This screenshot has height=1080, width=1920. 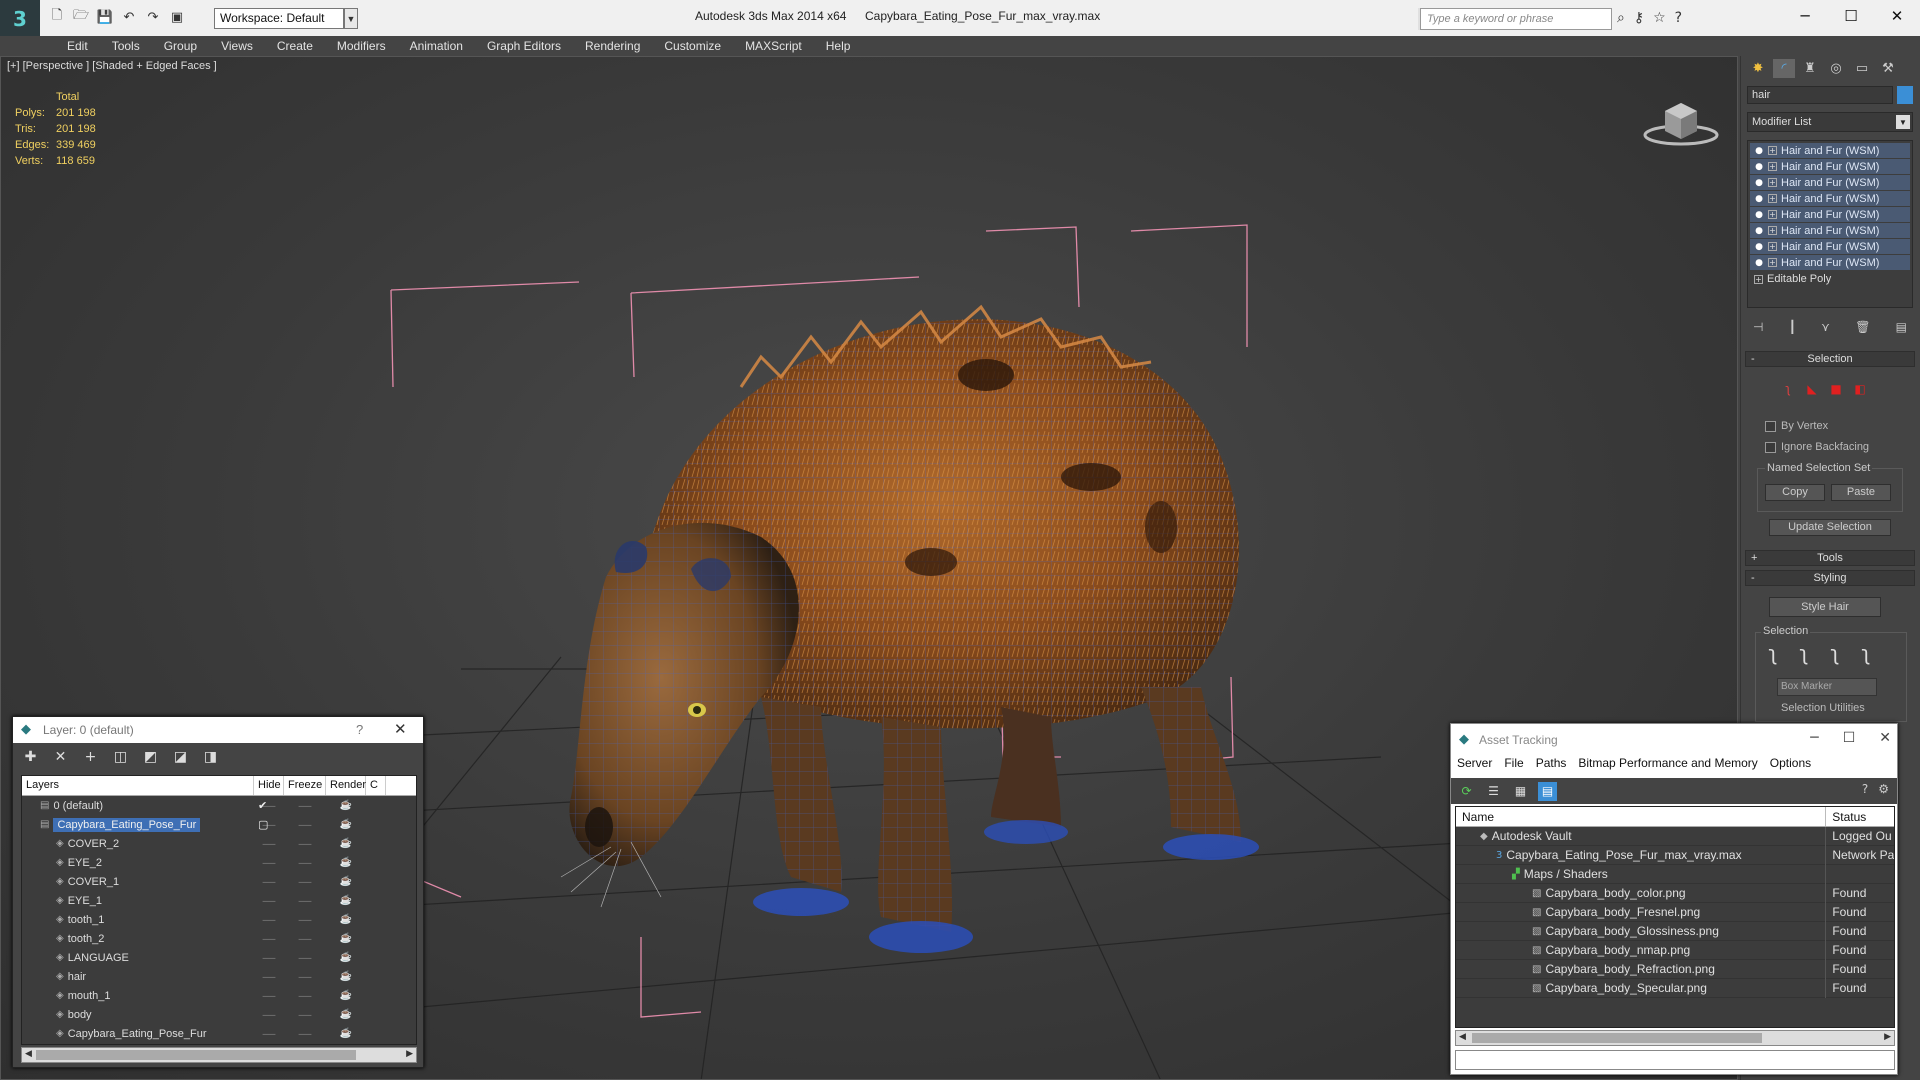 What do you see at coordinates (1814, 738) in the screenshot?
I see `minimize-icon: ─` at bounding box center [1814, 738].